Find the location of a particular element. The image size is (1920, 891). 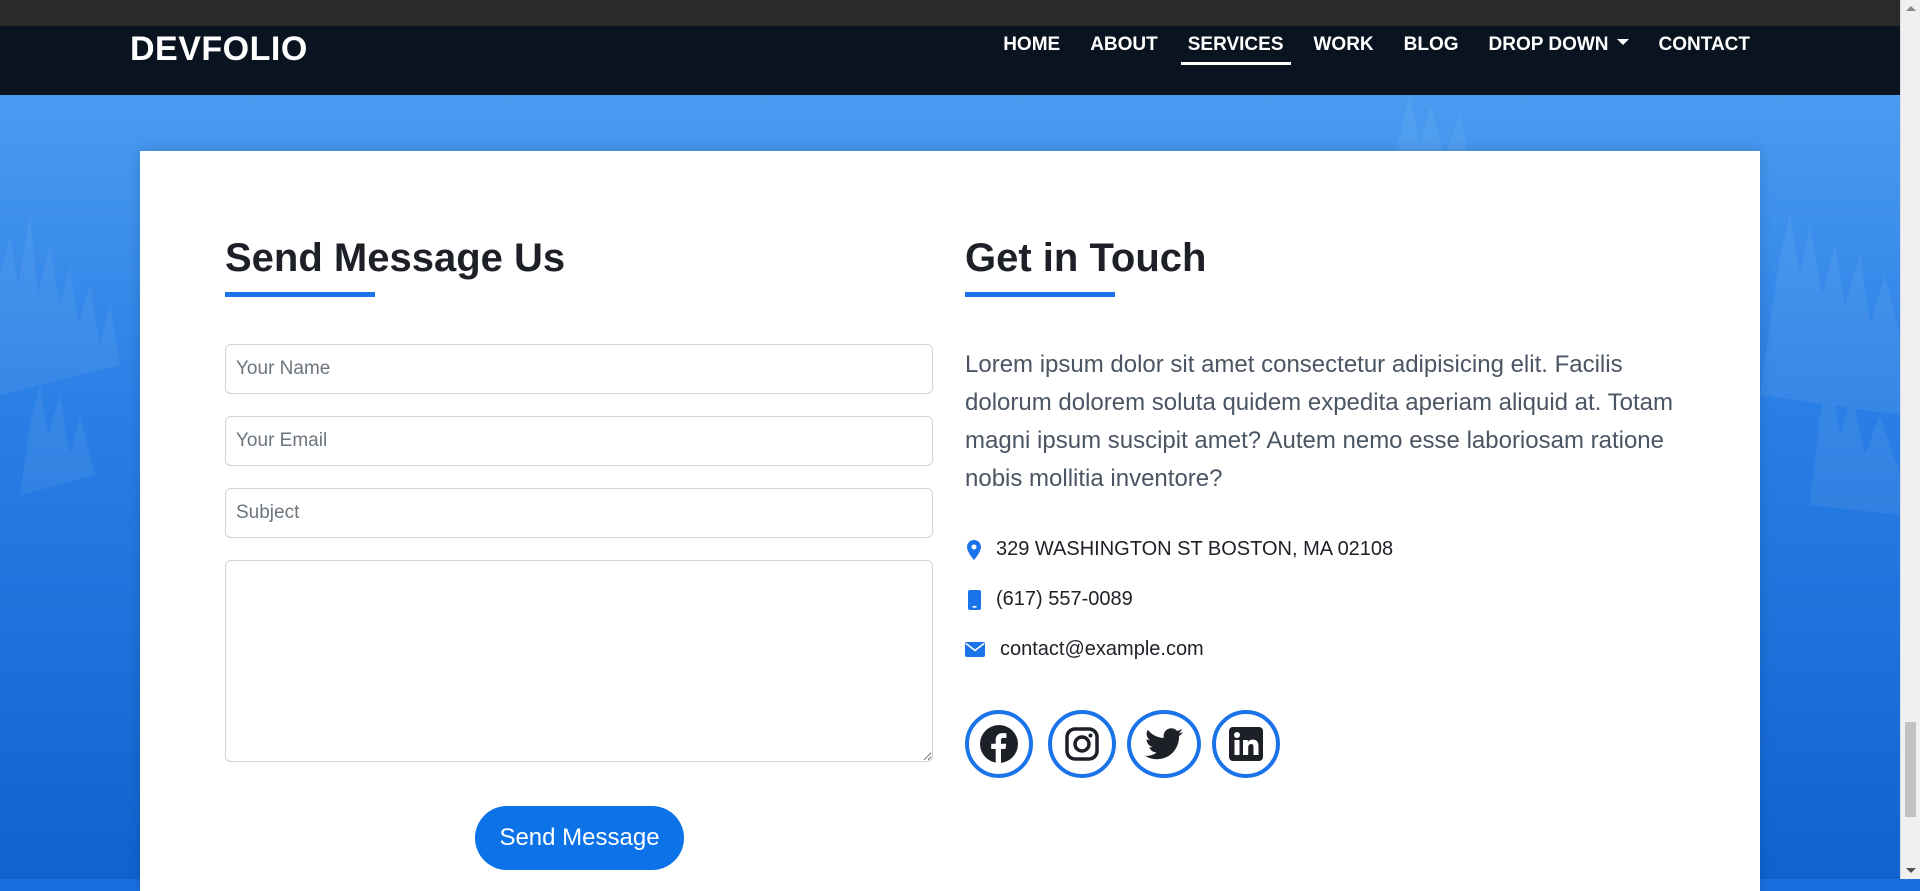

facebook-button is located at coordinates (999, 744).